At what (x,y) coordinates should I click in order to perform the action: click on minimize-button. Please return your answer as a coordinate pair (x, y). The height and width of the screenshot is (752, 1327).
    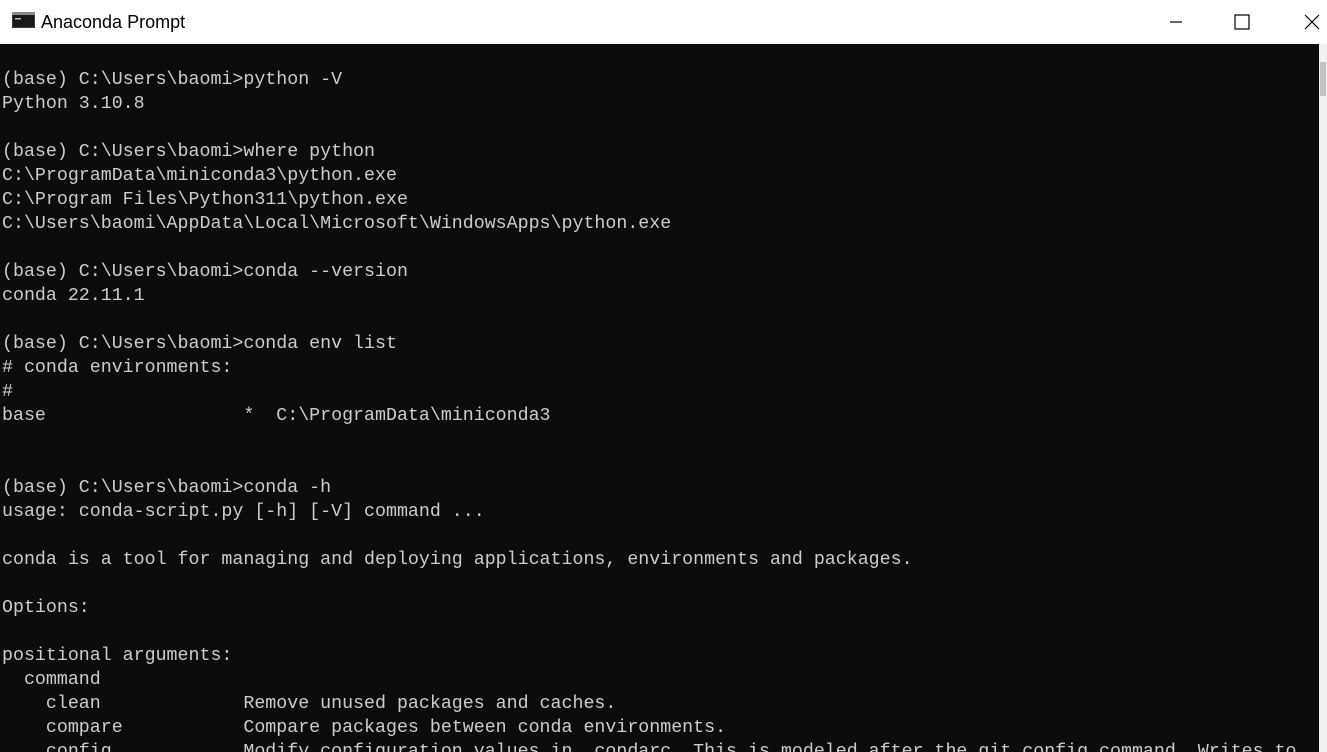
    Looking at the image, I should click on (1176, 22).